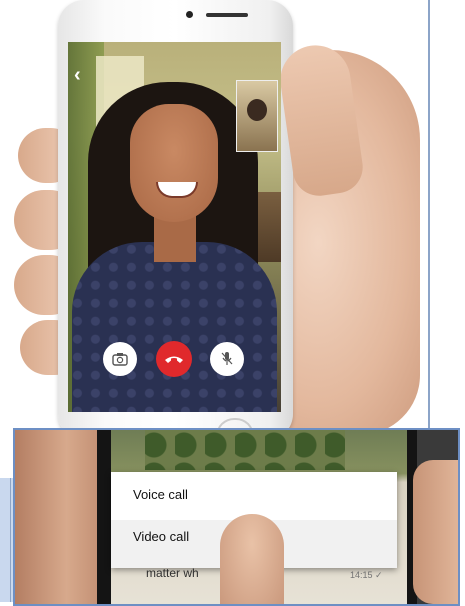  I want to click on end-call-icon, so click(174, 359).